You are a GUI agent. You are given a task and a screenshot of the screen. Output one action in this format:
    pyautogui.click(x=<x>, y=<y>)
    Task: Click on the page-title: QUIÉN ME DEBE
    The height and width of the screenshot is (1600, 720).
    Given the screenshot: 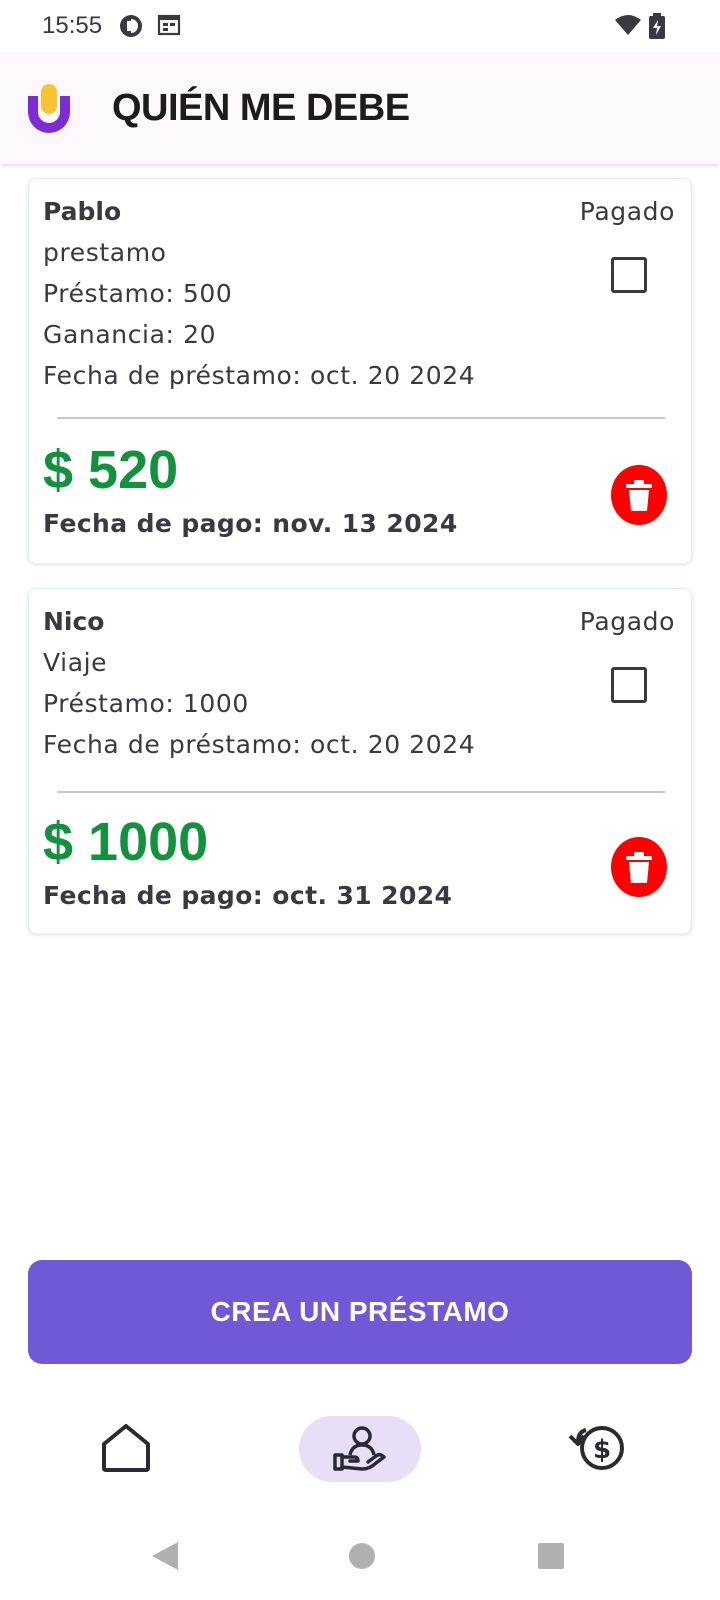 What is the action you would take?
    pyautogui.click(x=261, y=108)
    